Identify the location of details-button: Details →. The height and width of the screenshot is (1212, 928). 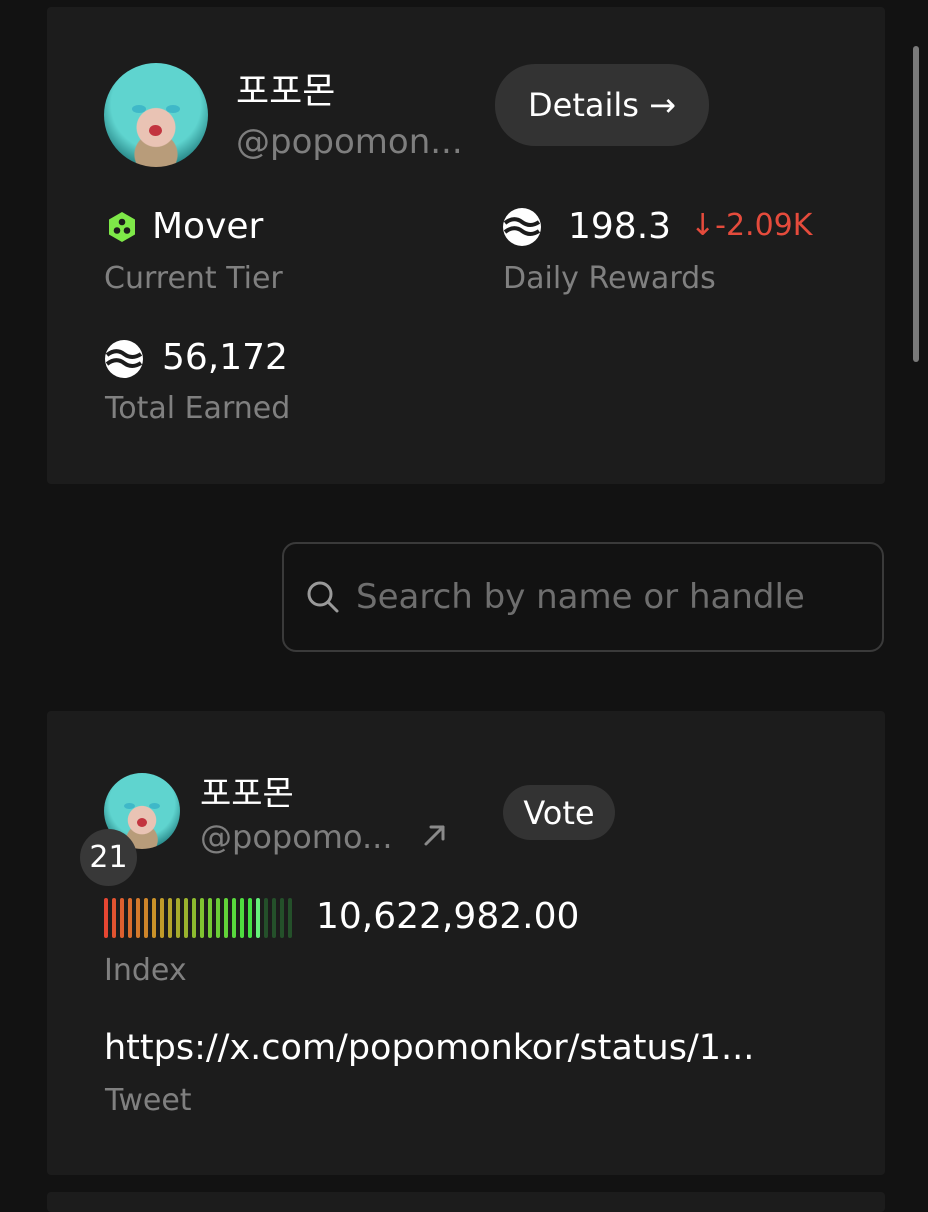
(602, 105).